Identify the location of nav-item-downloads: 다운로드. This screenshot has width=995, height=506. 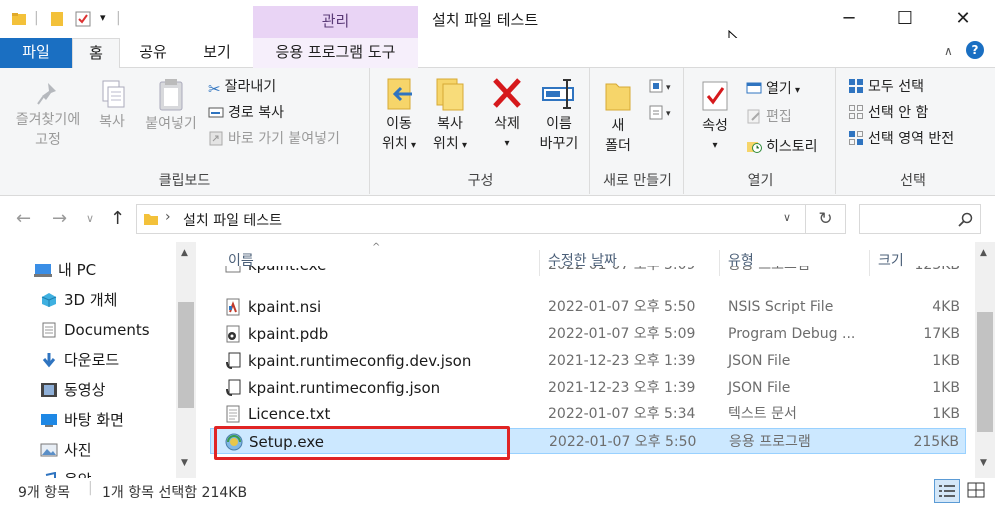
(79, 360).